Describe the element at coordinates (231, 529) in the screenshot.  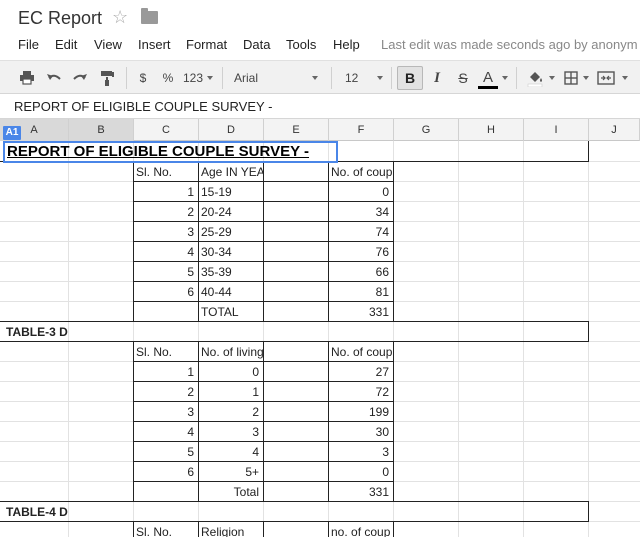
I see `table4-header-religion: Religion` at that location.